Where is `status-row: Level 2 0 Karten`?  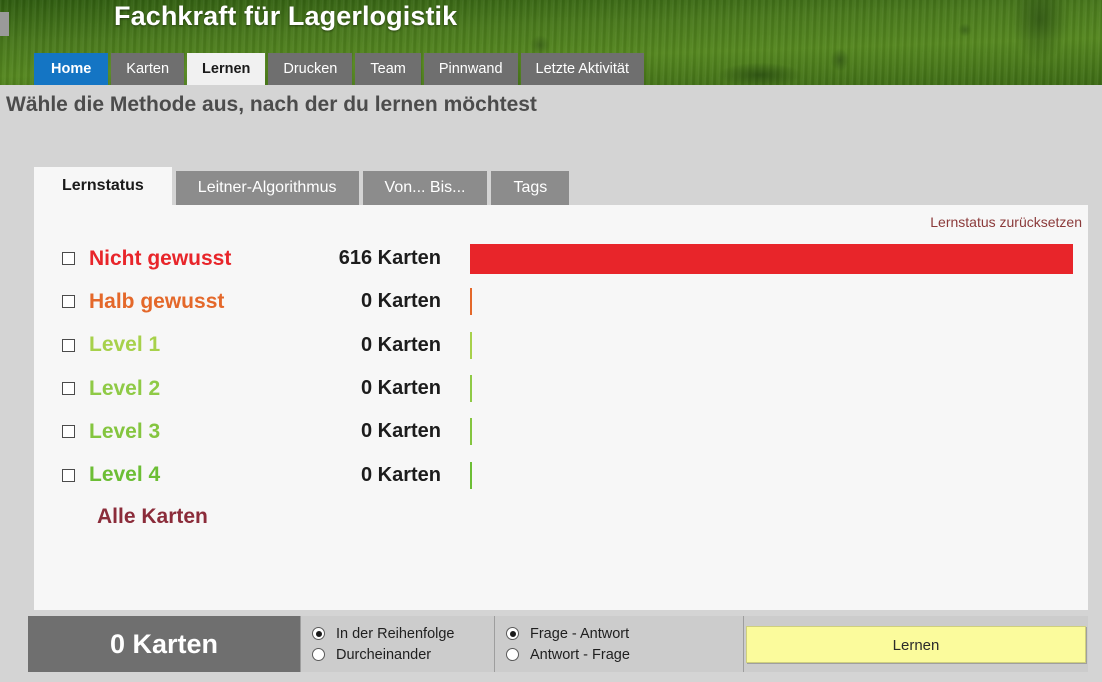 status-row: Level 2 0 Karten is located at coordinates (561, 388).